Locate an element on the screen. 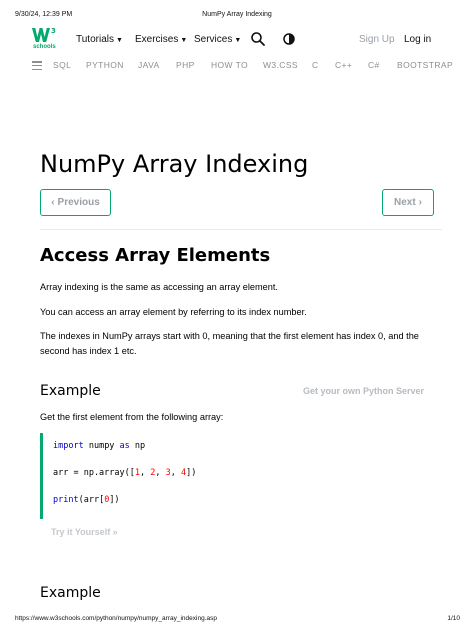 The height and width of the screenshot is (632, 474). chevron-left-icon: ‹ is located at coordinates (53, 202).